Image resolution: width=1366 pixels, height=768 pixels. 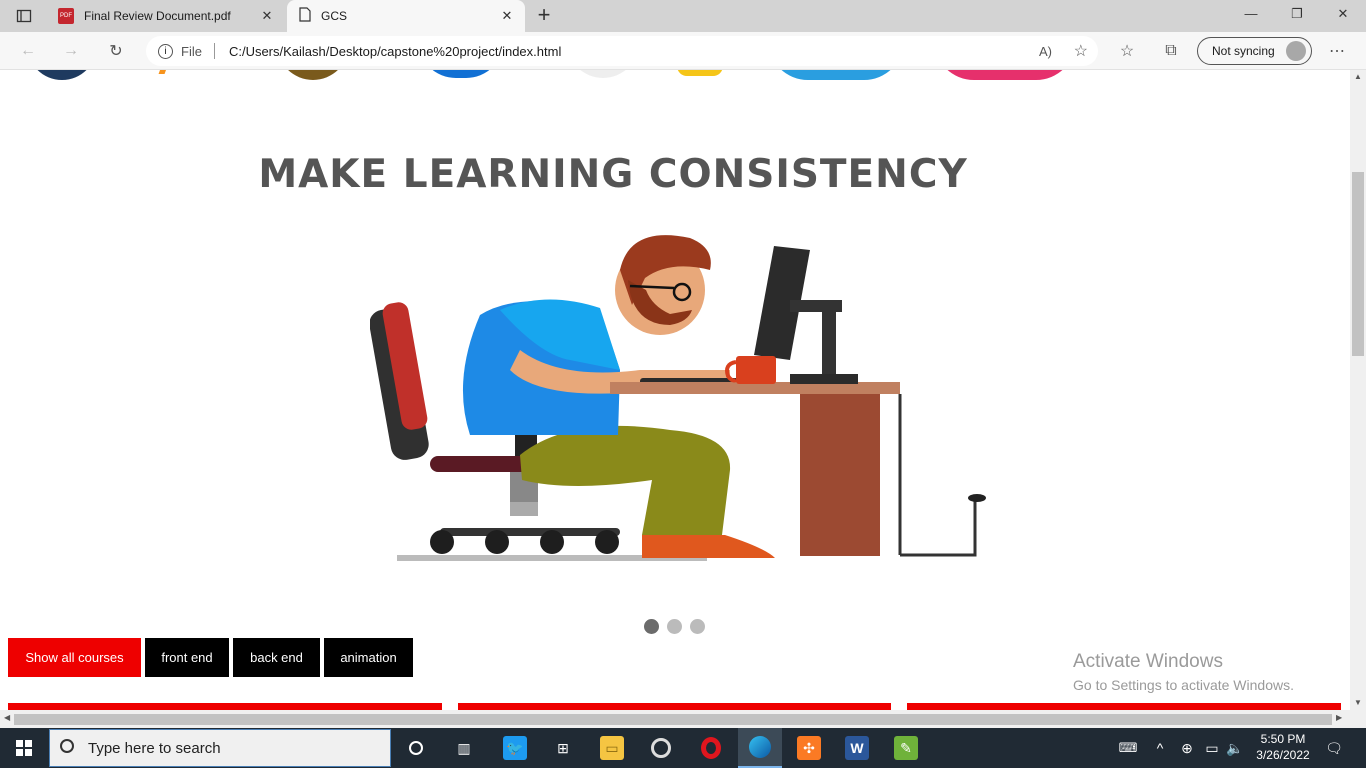 I want to click on file-explorer-icon: ▭, so click(x=612, y=748).